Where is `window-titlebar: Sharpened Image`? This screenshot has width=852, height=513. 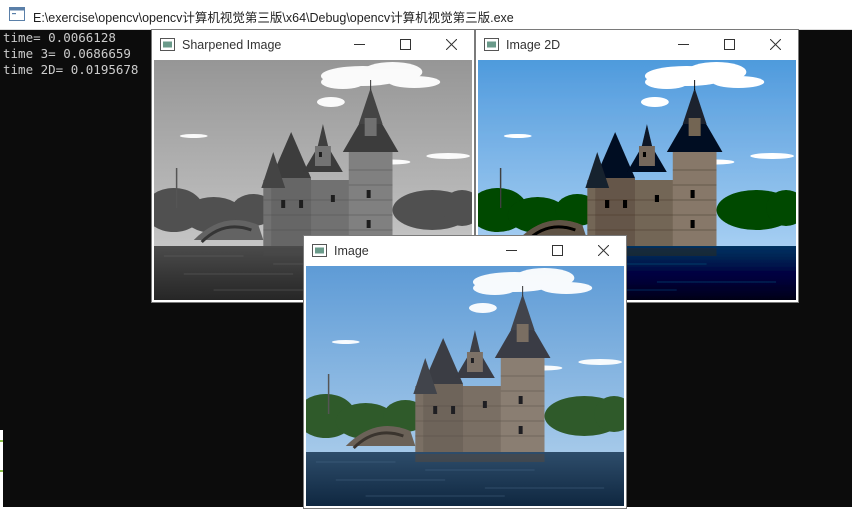
window-titlebar: Sharpened Image is located at coordinates (313, 44).